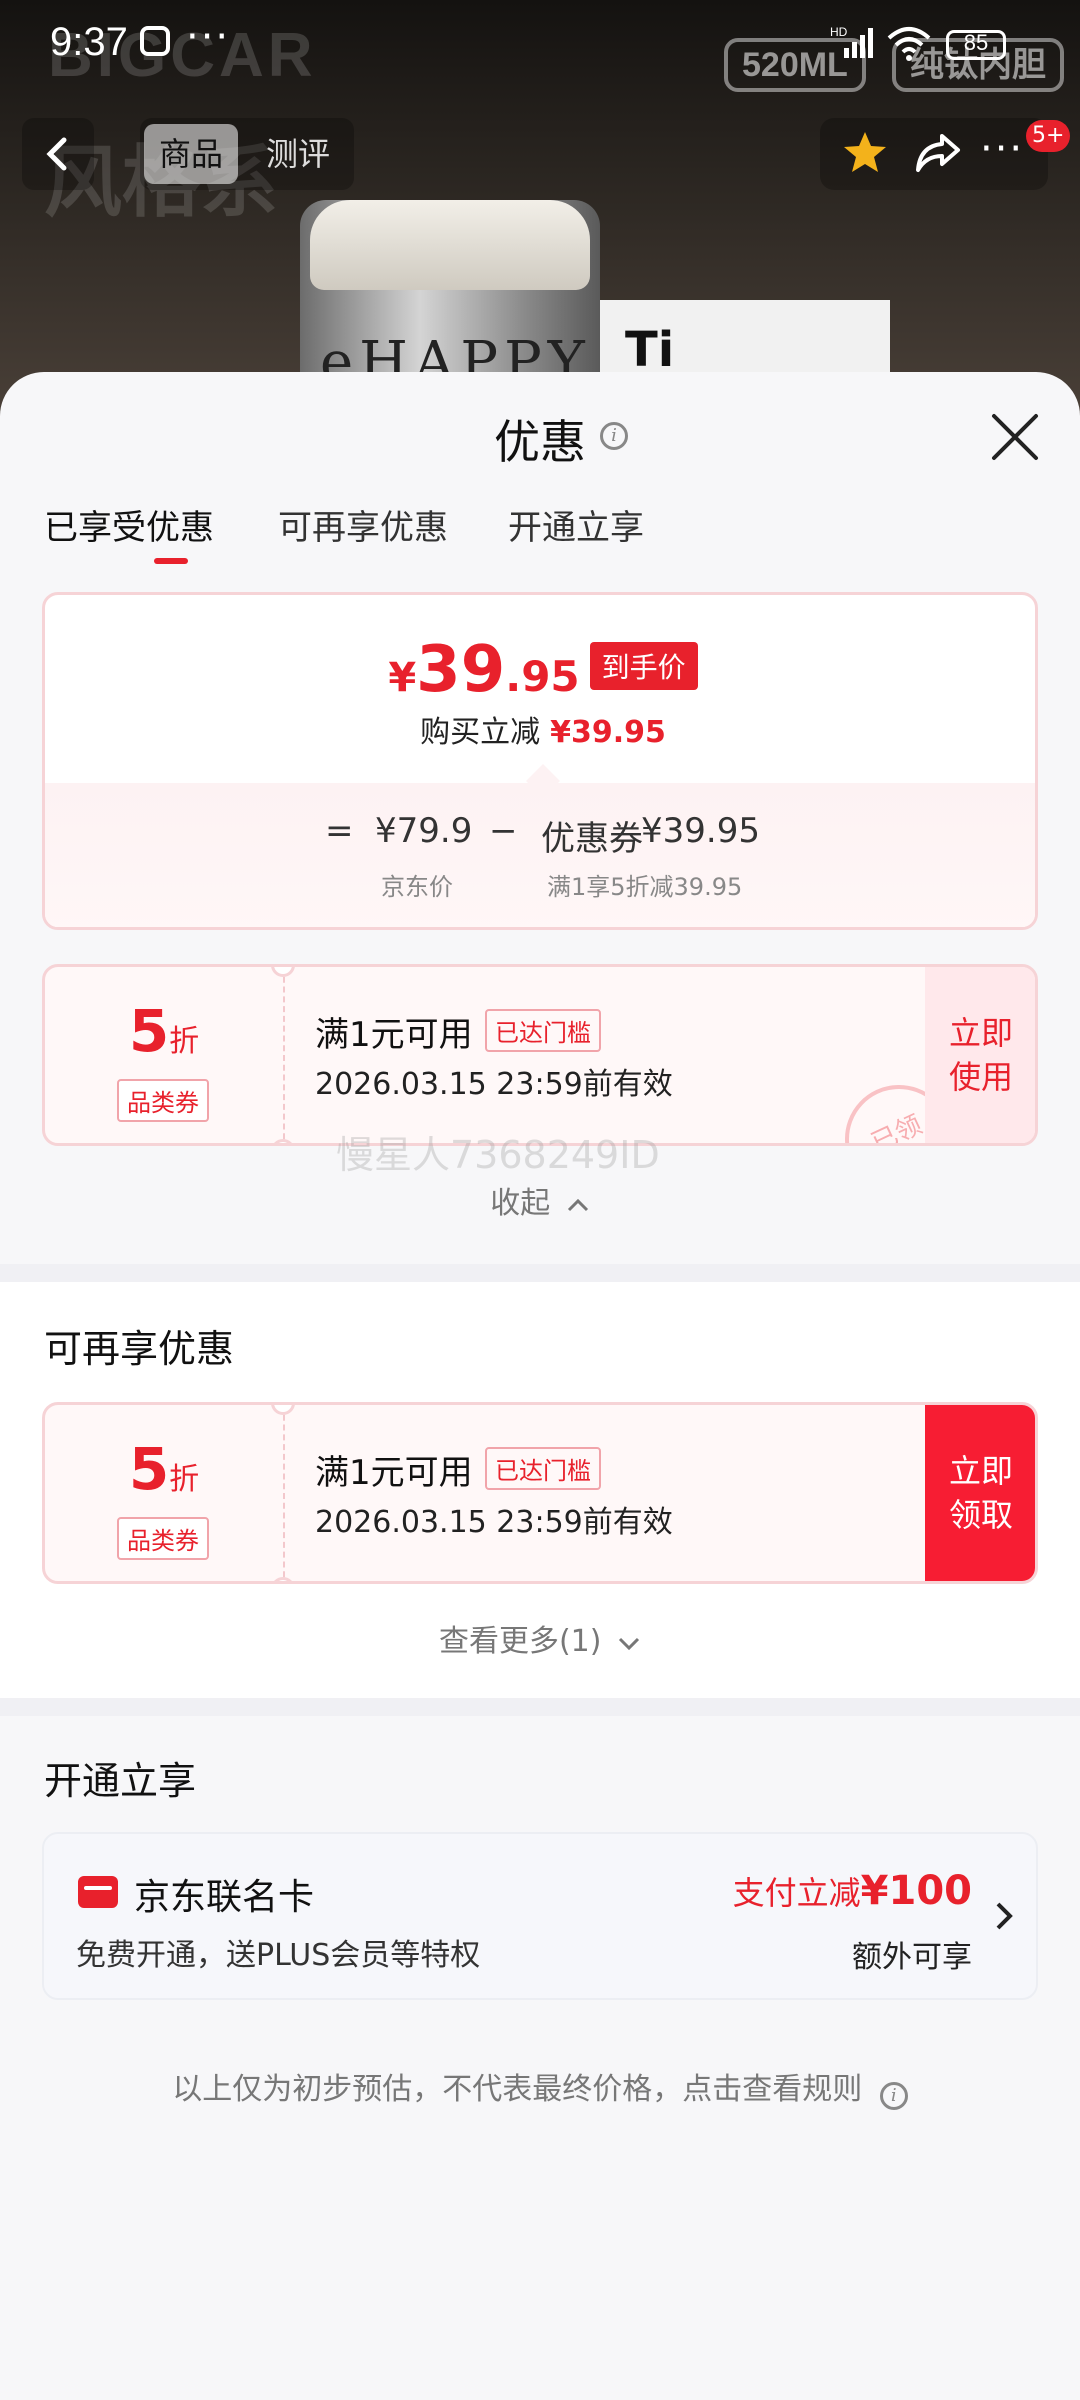 The width and height of the screenshot is (1080, 2400). I want to click on chevron-left-icon, so click(56, 154).